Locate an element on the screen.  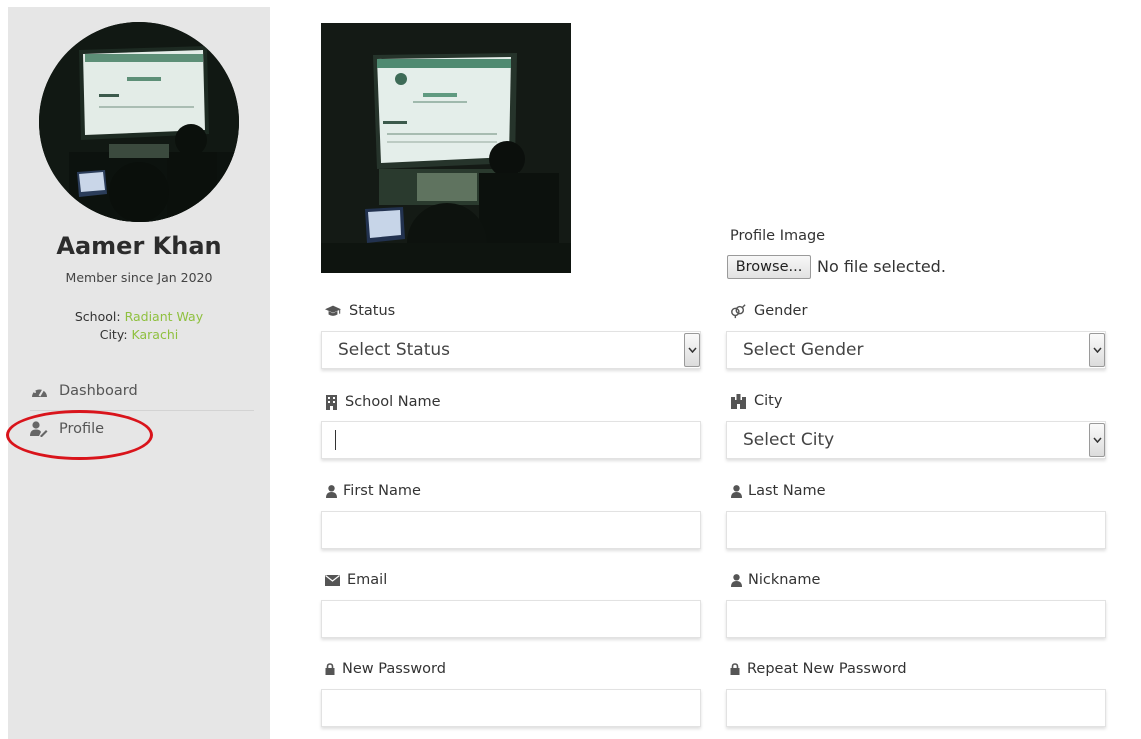
gender-label-row: Gender is located at coordinates (768, 311).